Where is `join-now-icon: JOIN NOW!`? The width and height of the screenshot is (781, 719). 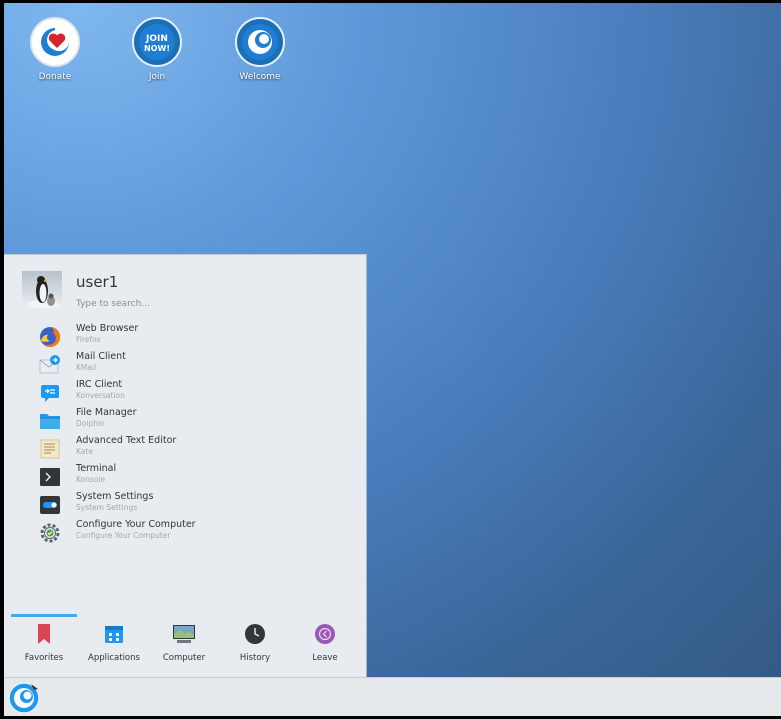 join-now-icon: JOIN NOW! is located at coordinates (157, 42).